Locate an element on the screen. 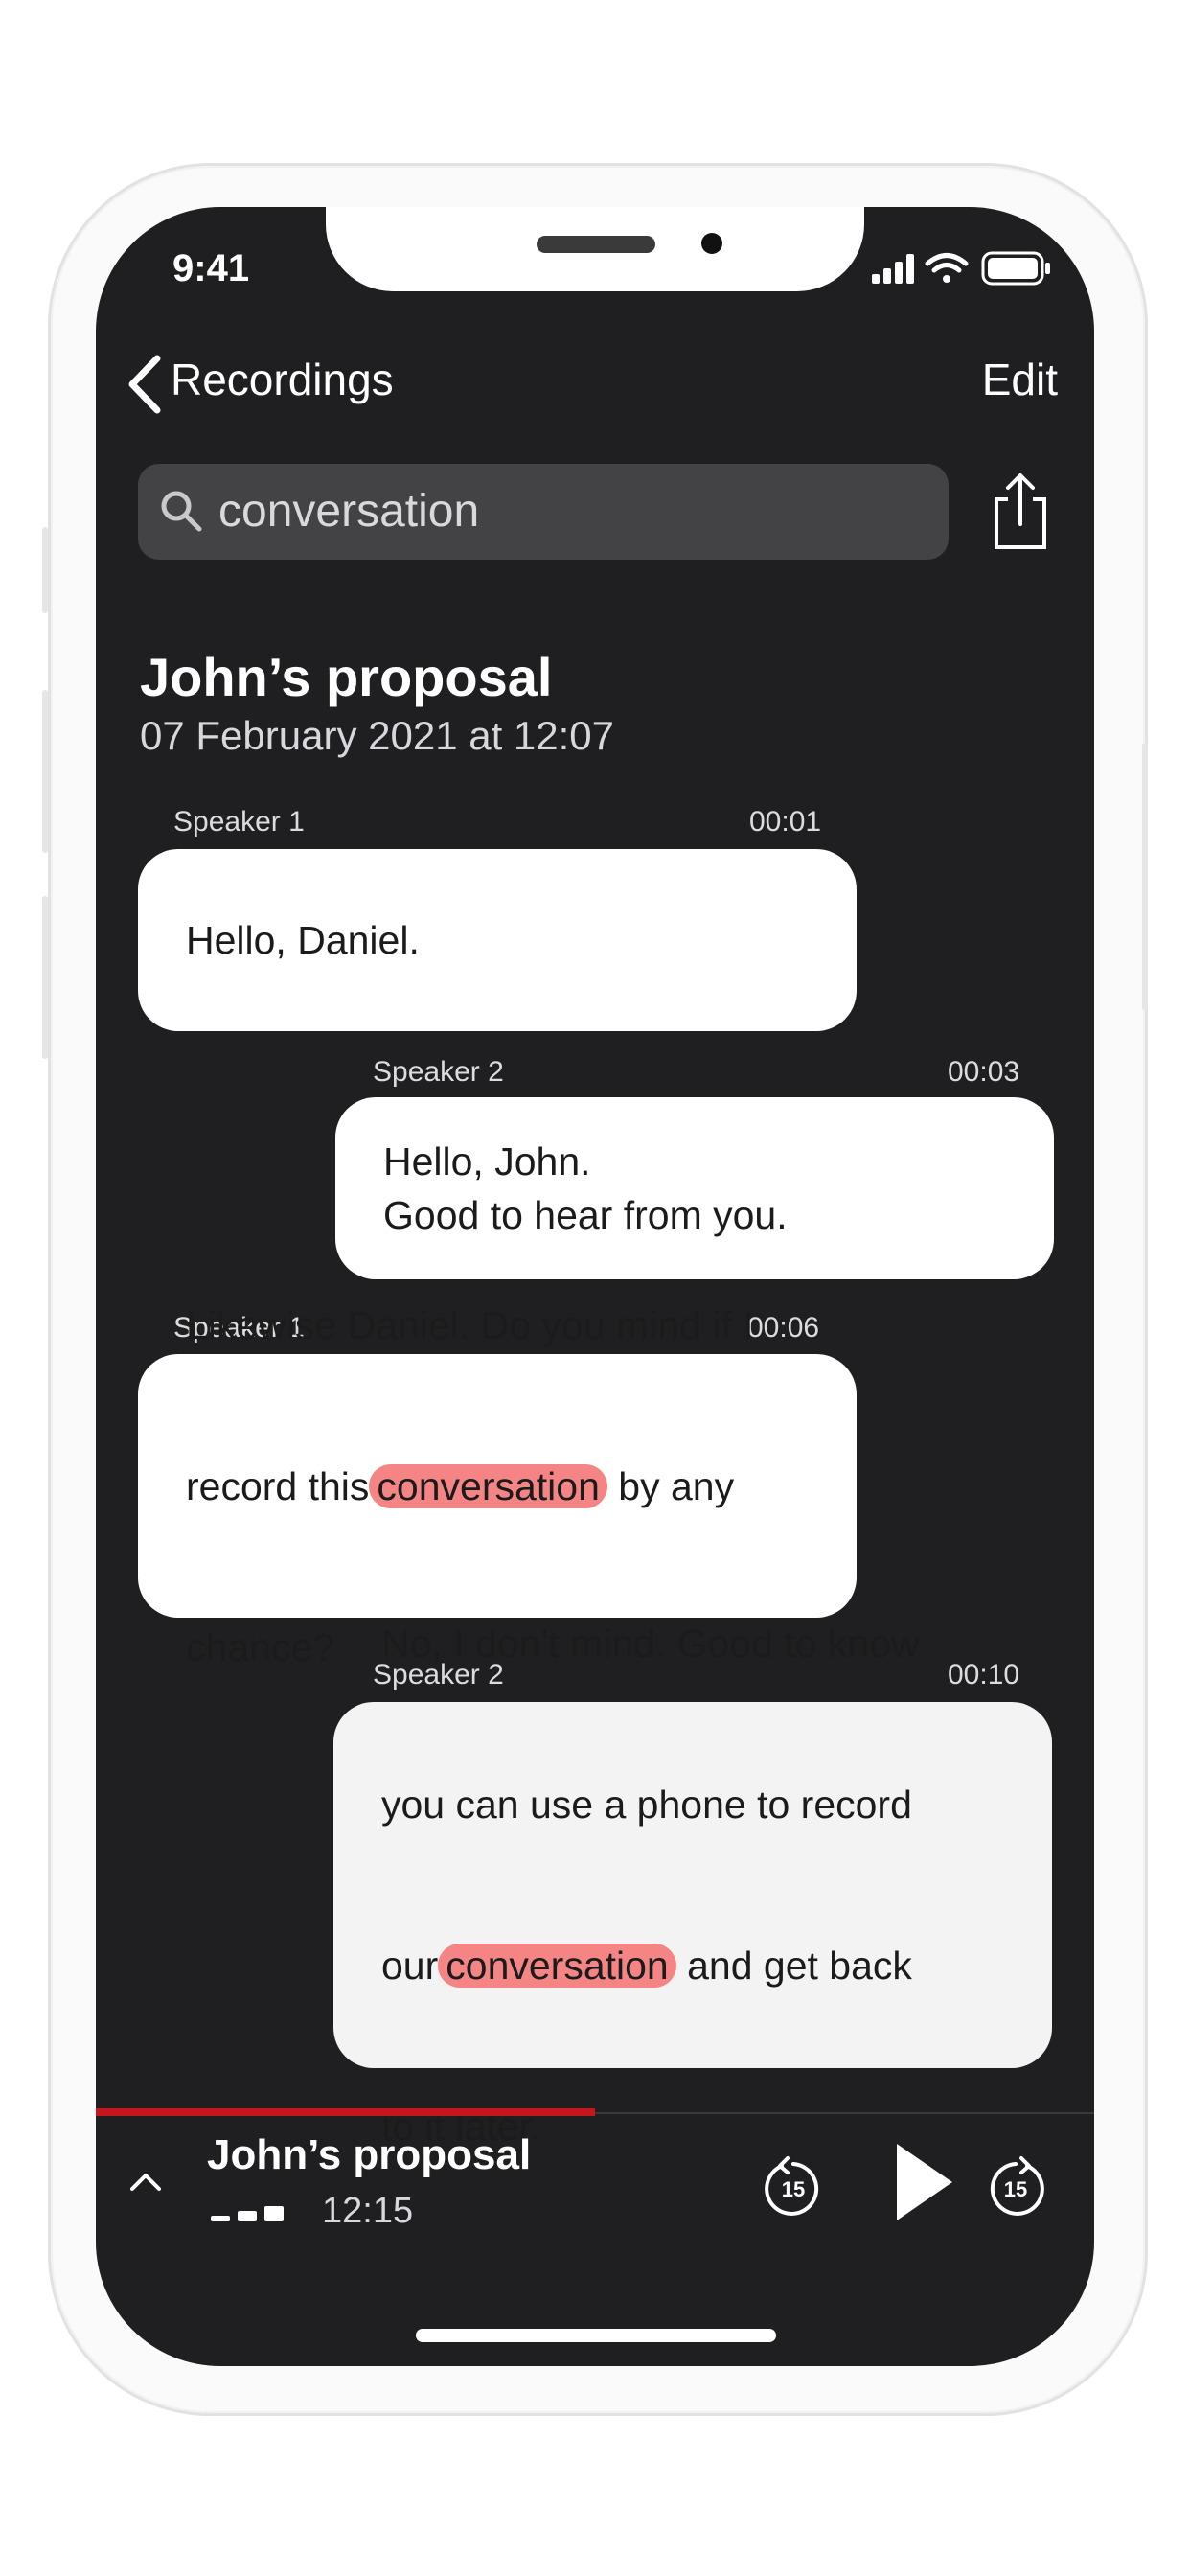  recording-date: 07 February 2021 at 12:07 is located at coordinates (378, 735).